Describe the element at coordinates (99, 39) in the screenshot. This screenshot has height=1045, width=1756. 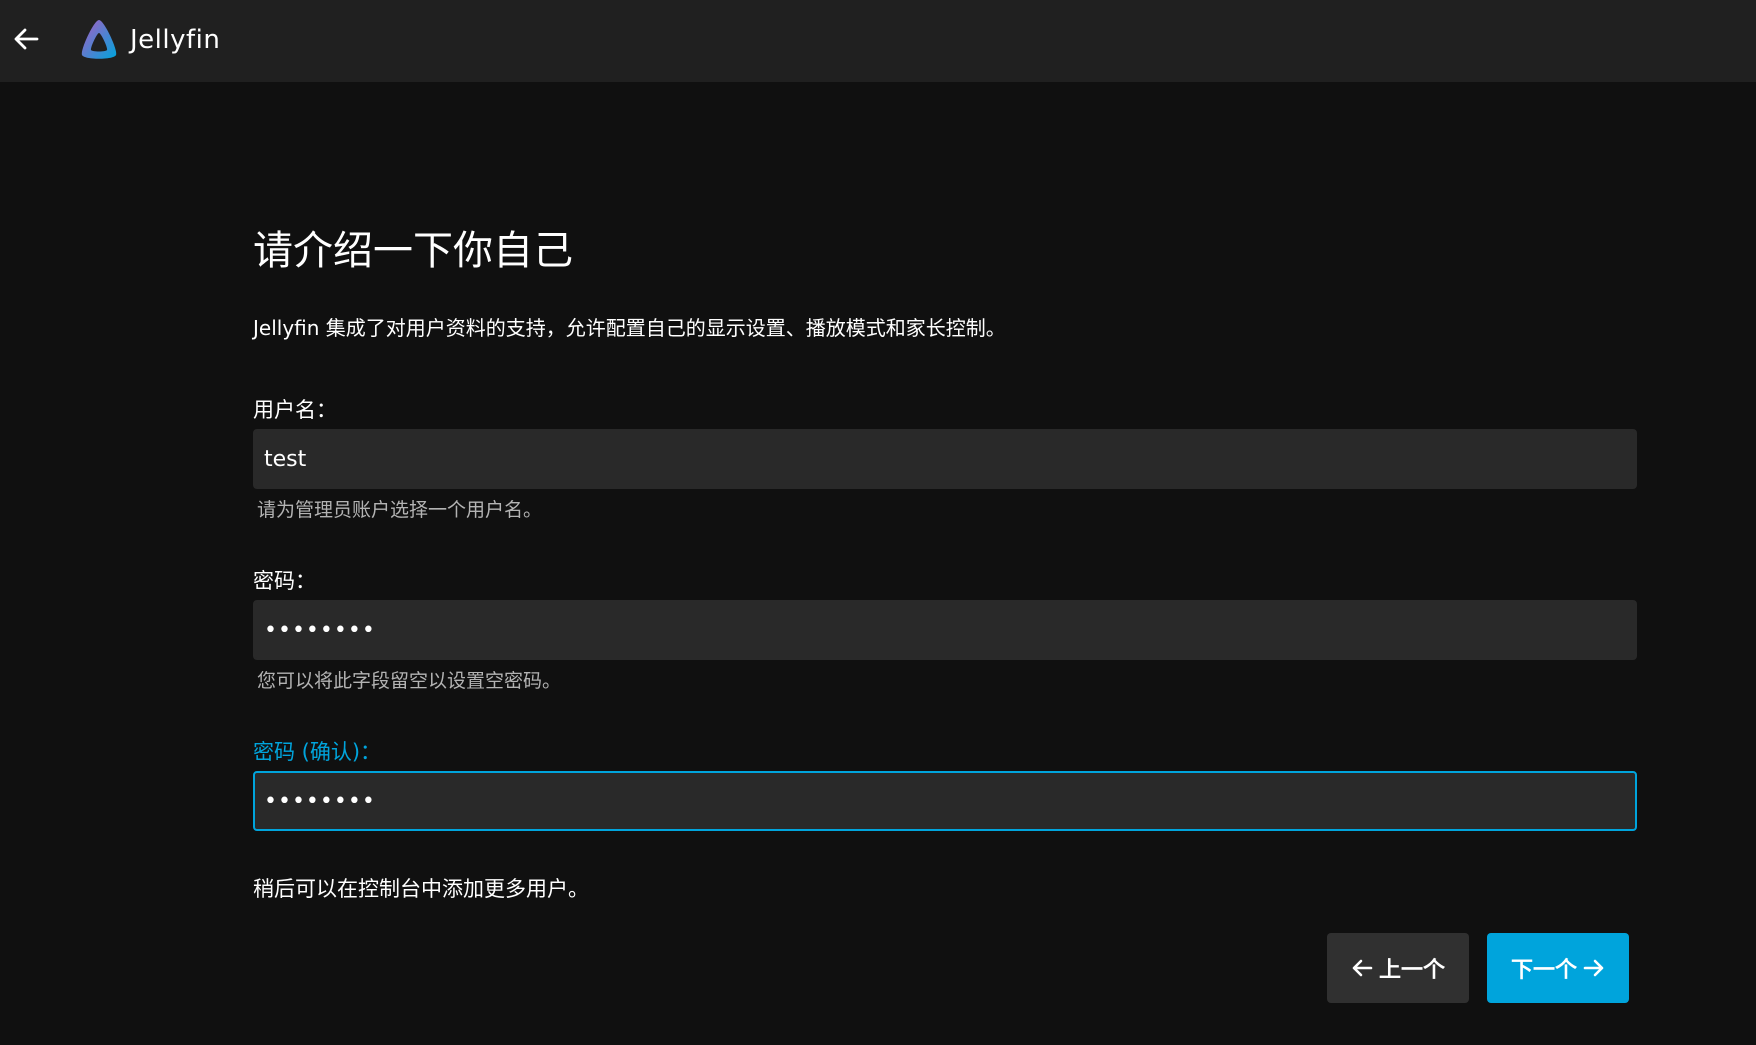
I see `jellyfin-logo-icon` at that location.